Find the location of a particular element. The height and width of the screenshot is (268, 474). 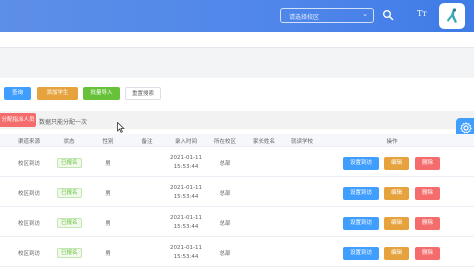

column-header: 家长姓名 is located at coordinates (264, 142).